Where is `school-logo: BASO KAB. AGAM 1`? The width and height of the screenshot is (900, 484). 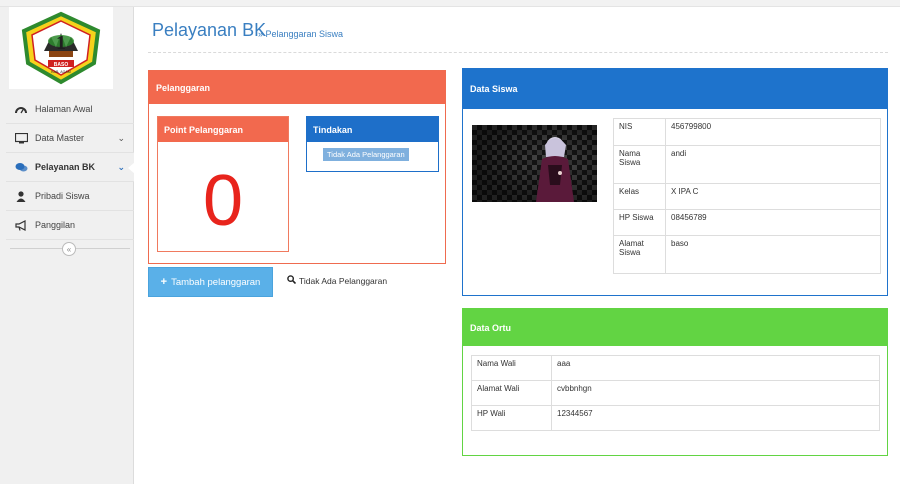
school-logo: BASO KAB. AGAM 1 is located at coordinates (61, 48).